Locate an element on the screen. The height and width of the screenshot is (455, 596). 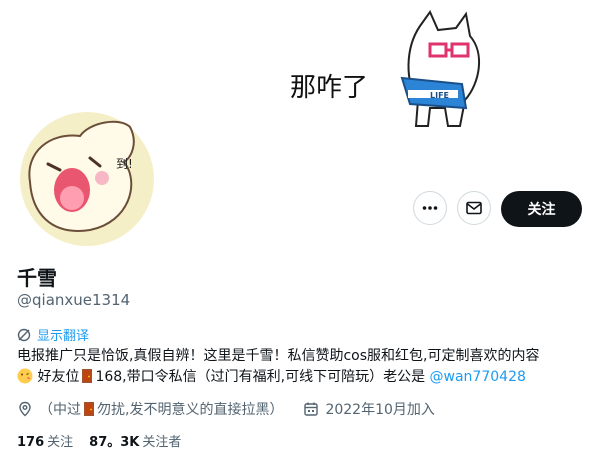
location-text-a: （中过 is located at coordinates (60, 410).